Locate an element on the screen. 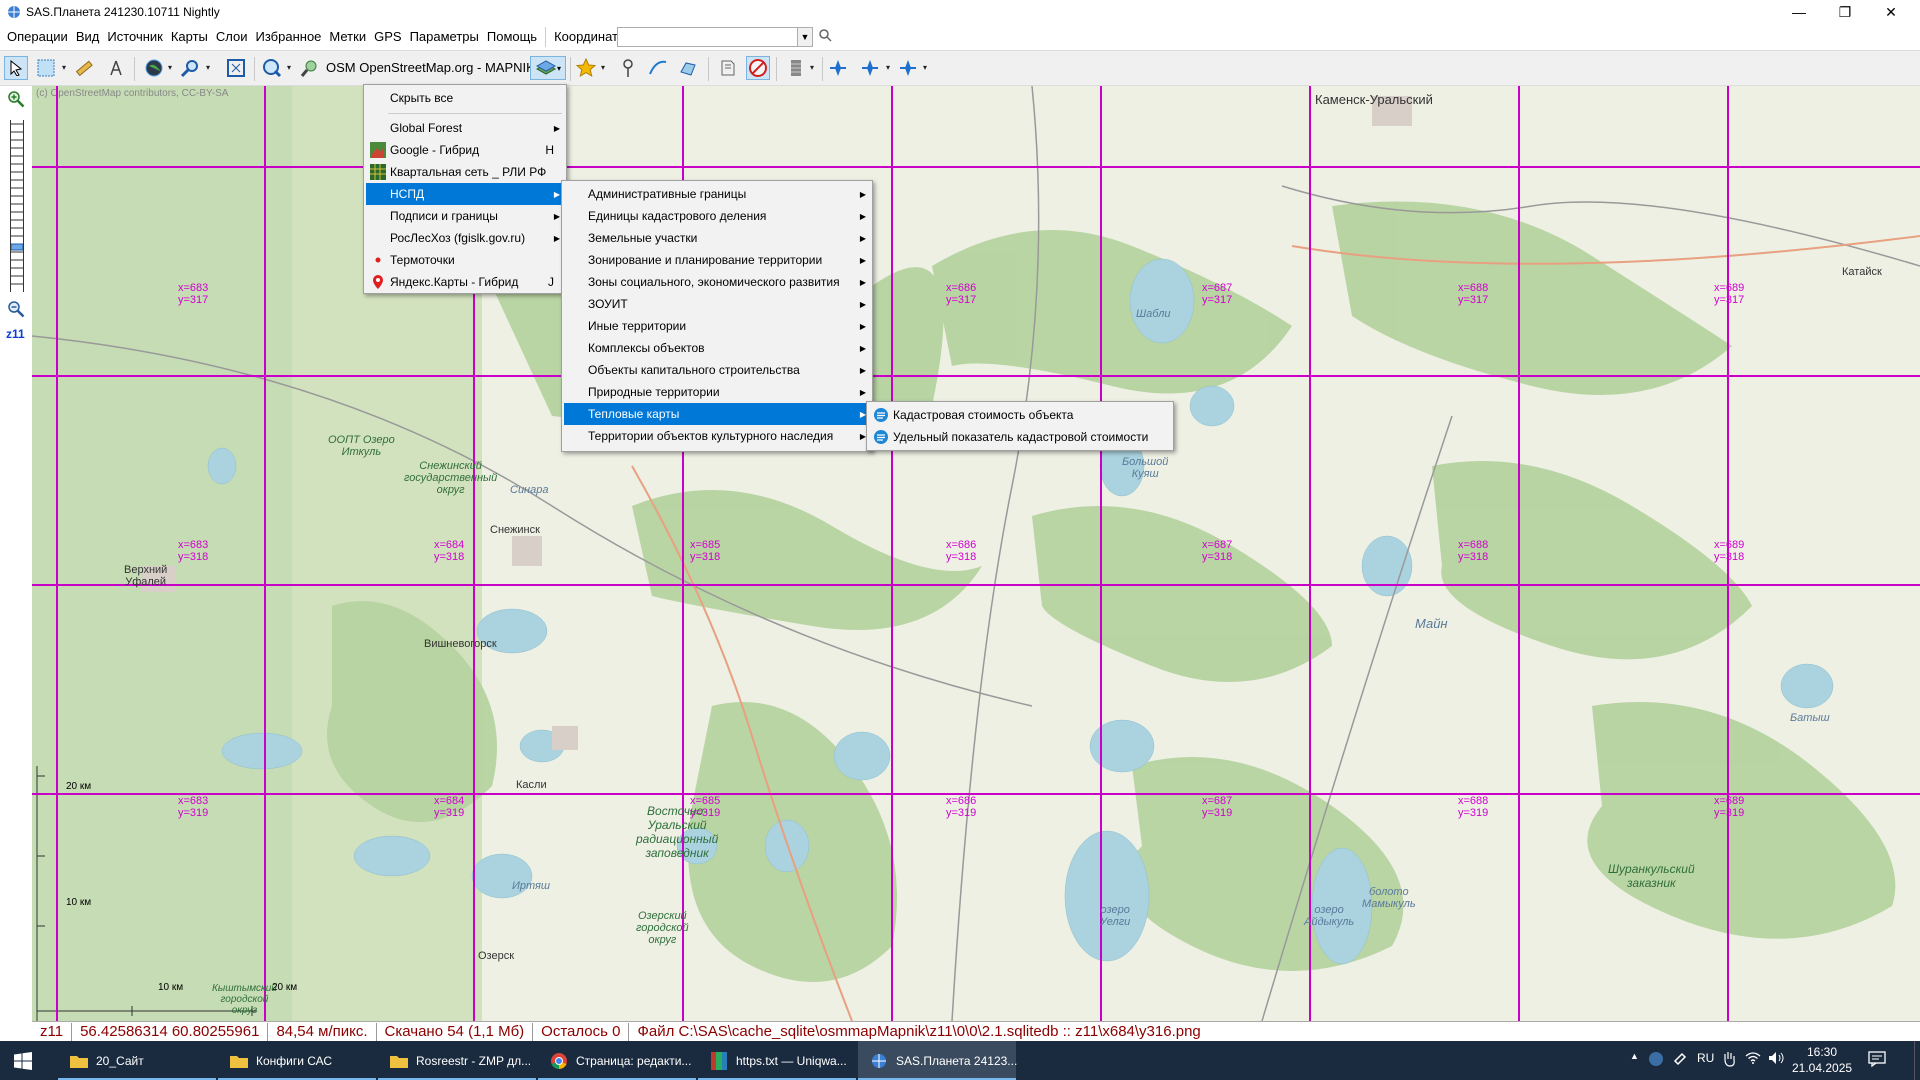 The image size is (1920, 1080). zoom-dropdown-icon: ▾ is located at coordinates (208, 67).